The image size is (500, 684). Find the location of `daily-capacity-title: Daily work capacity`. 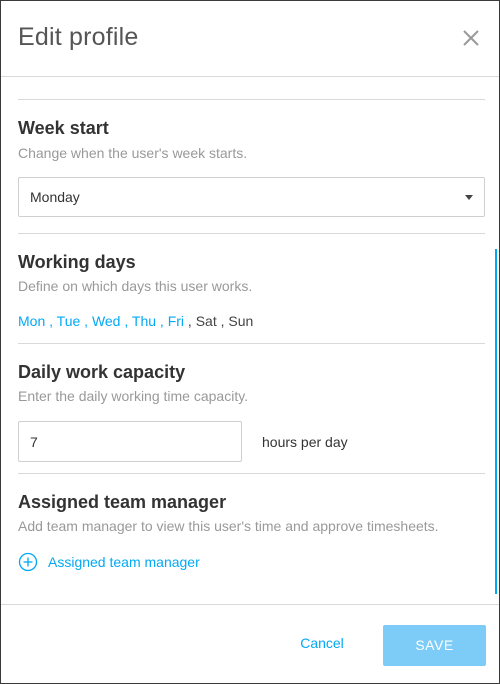

daily-capacity-title: Daily work capacity is located at coordinates (102, 372).